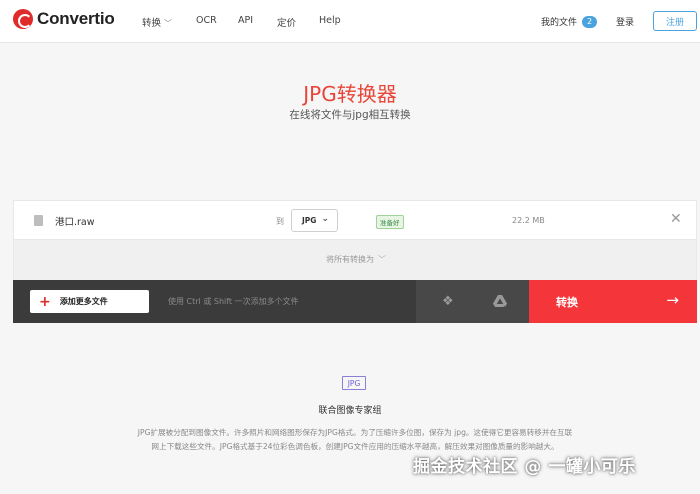 This screenshot has width=700, height=494. I want to click on format-tag: JPG, so click(354, 383).